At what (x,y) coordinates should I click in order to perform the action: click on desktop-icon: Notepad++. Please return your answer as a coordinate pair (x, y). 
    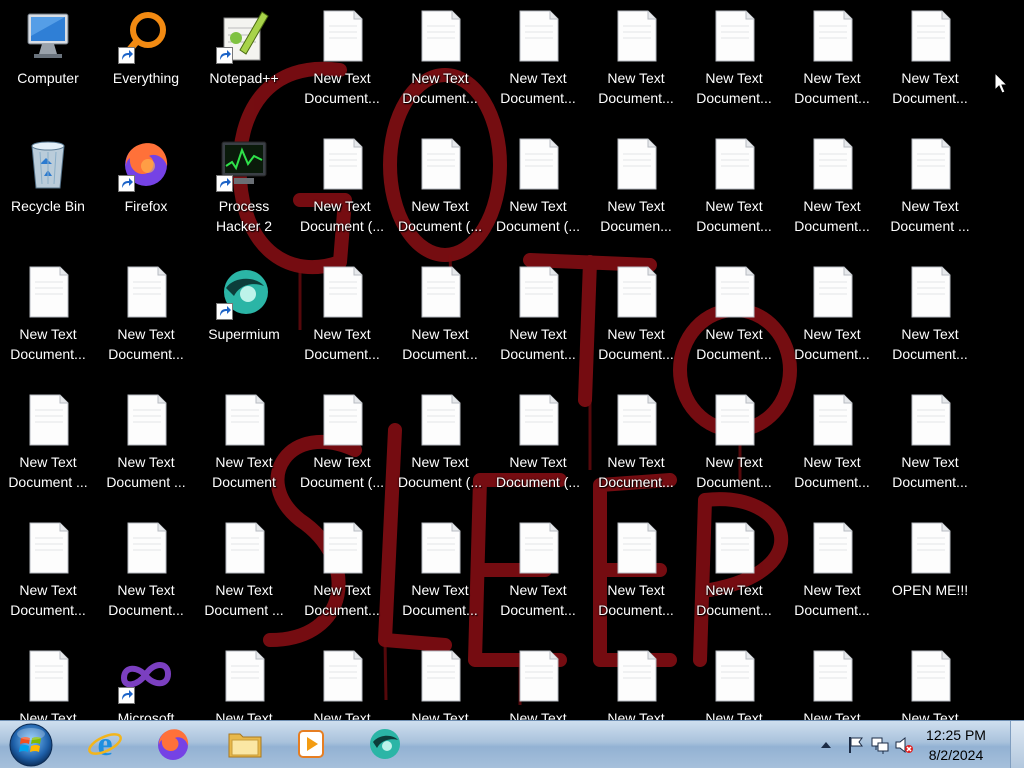
    Looking at the image, I should click on (244, 59).